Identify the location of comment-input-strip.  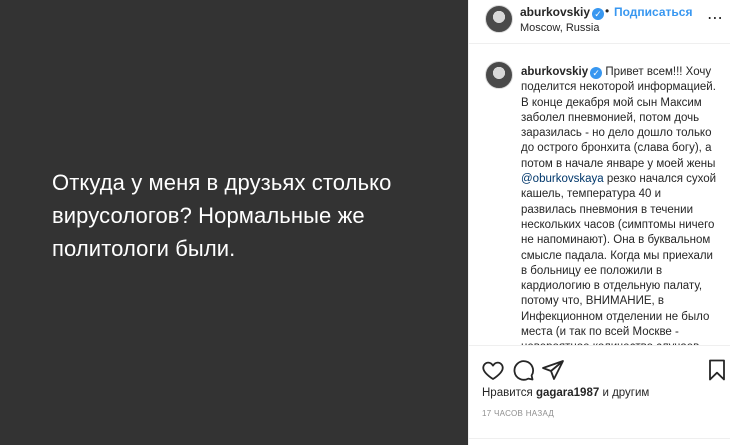
(599, 441).